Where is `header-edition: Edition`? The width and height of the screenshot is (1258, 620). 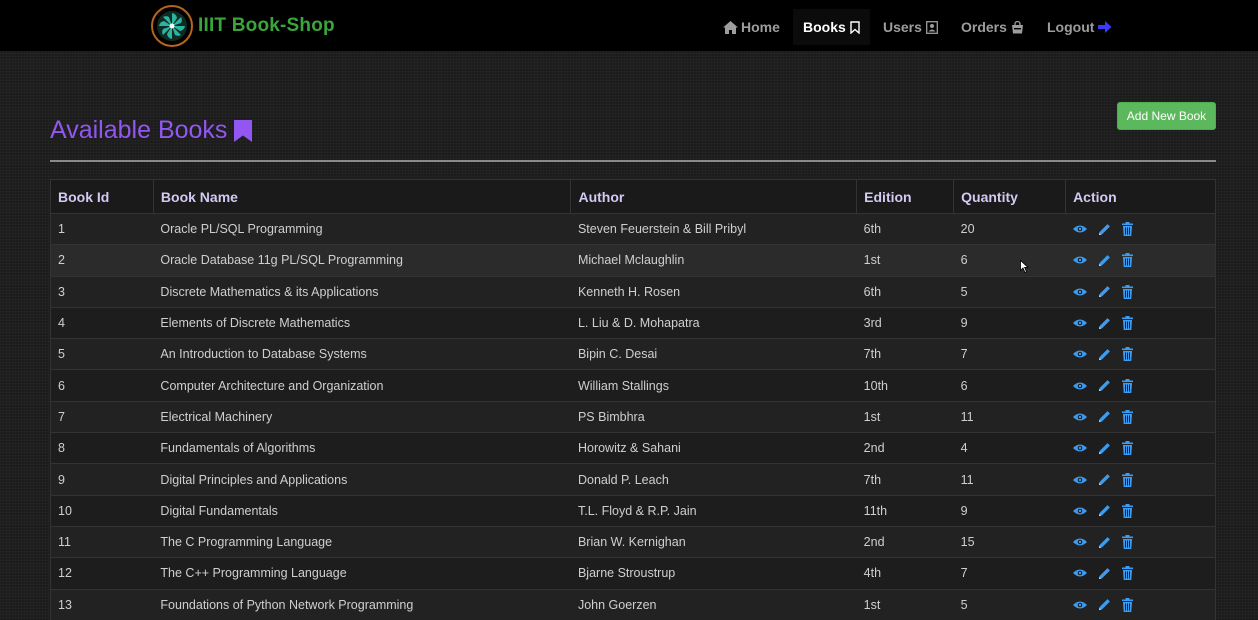
header-edition: Edition is located at coordinates (905, 196).